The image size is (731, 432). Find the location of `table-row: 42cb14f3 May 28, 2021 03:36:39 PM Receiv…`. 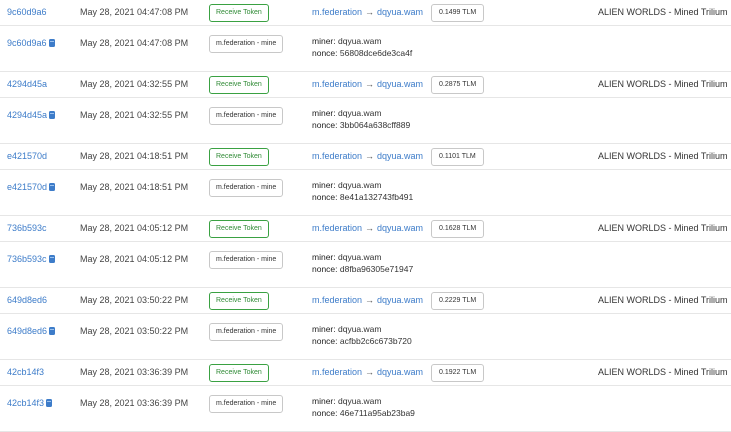

table-row: 42cb14f3 May 28, 2021 03:36:39 PM Receiv… is located at coordinates (365, 373).